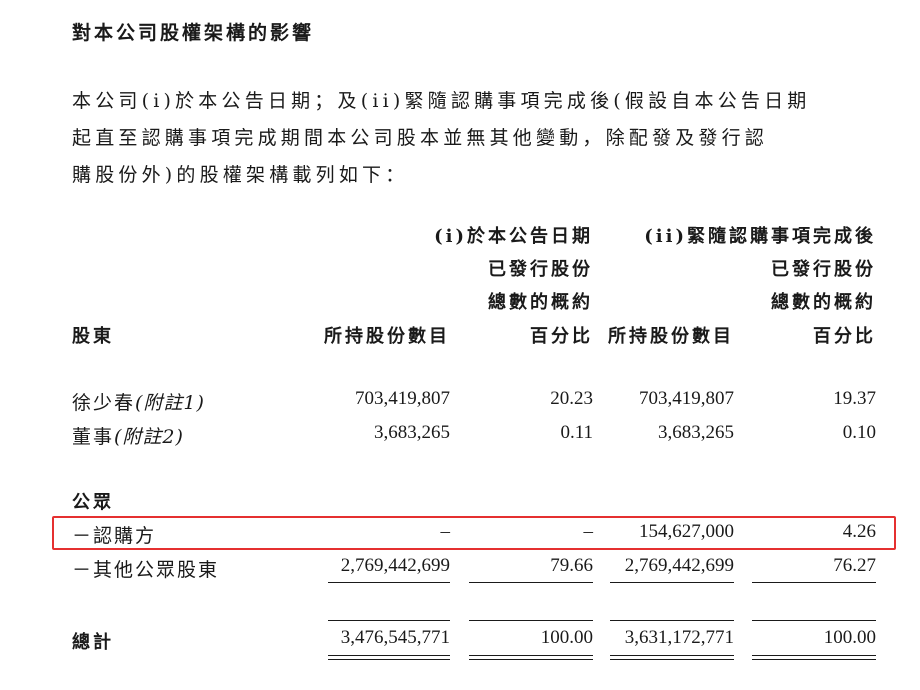 Image resolution: width=920 pixels, height=690 pixels. I want to click on public-row-2-name: －其他公眾股東, so click(146, 570).